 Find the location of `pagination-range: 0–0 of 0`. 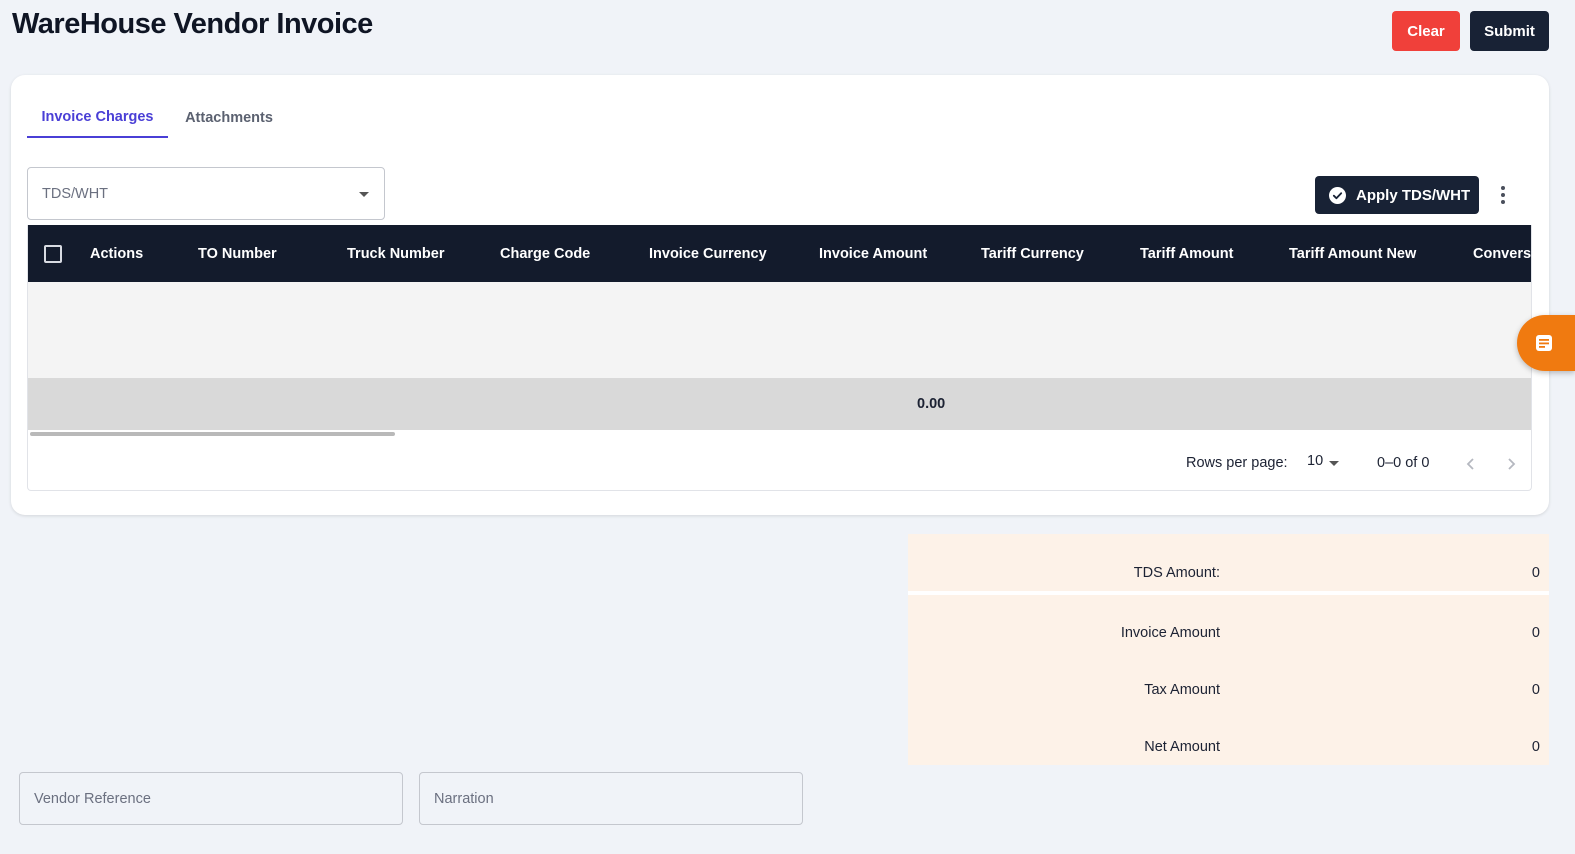

pagination-range: 0–0 of 0 is located at coordinates (1403, 463).